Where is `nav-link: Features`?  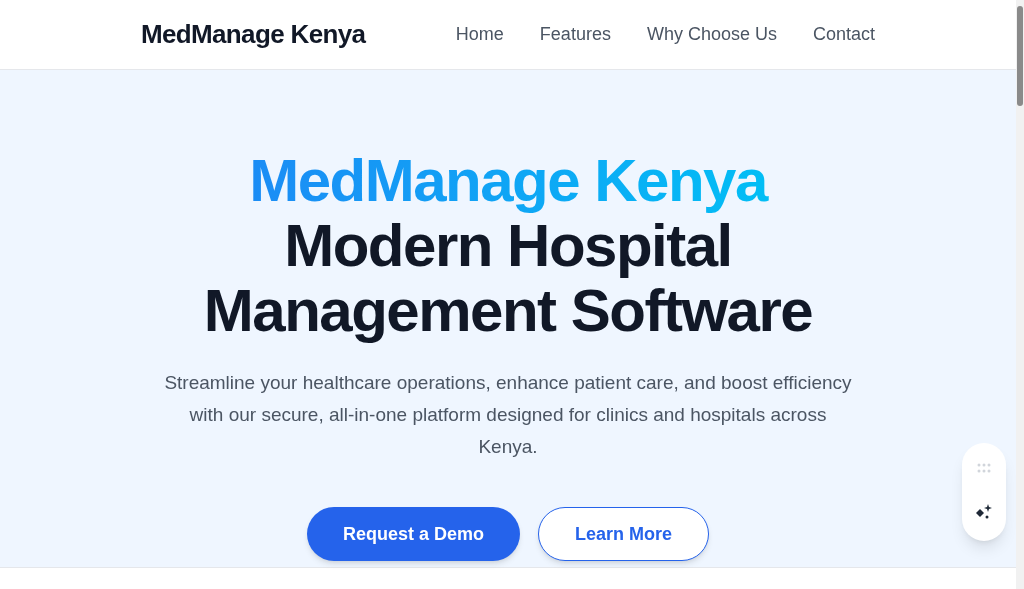
nav-link: Features is located at coordinates (575, 34).